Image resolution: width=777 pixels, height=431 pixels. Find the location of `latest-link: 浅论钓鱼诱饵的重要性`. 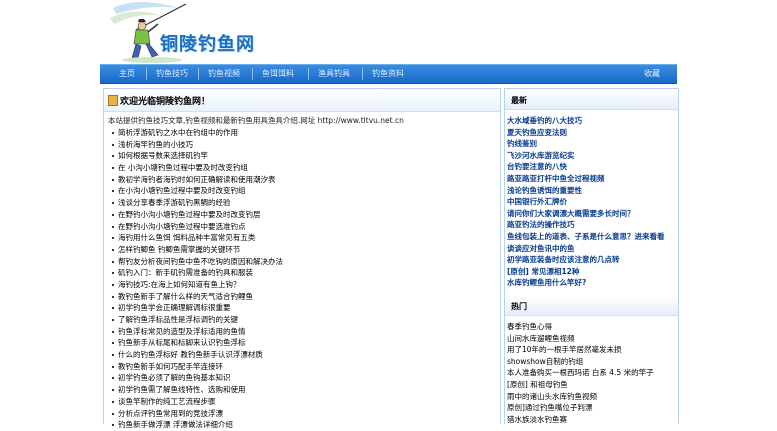

latest-link: 浅论钓鱼诱饵的重要性 is located at coordinates (586, 191).